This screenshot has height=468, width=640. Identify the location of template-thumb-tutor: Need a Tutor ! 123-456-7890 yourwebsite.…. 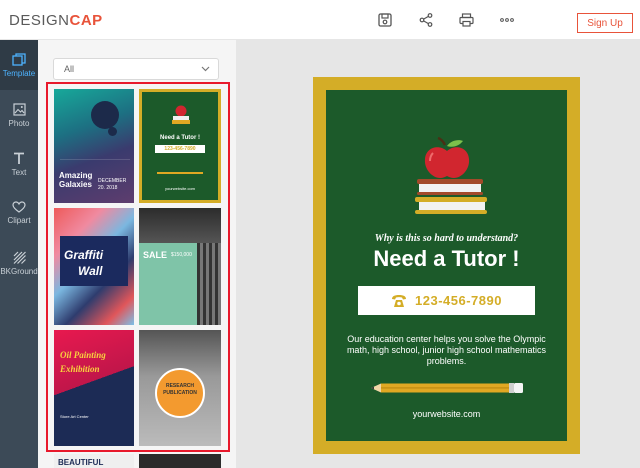
(180, 146).